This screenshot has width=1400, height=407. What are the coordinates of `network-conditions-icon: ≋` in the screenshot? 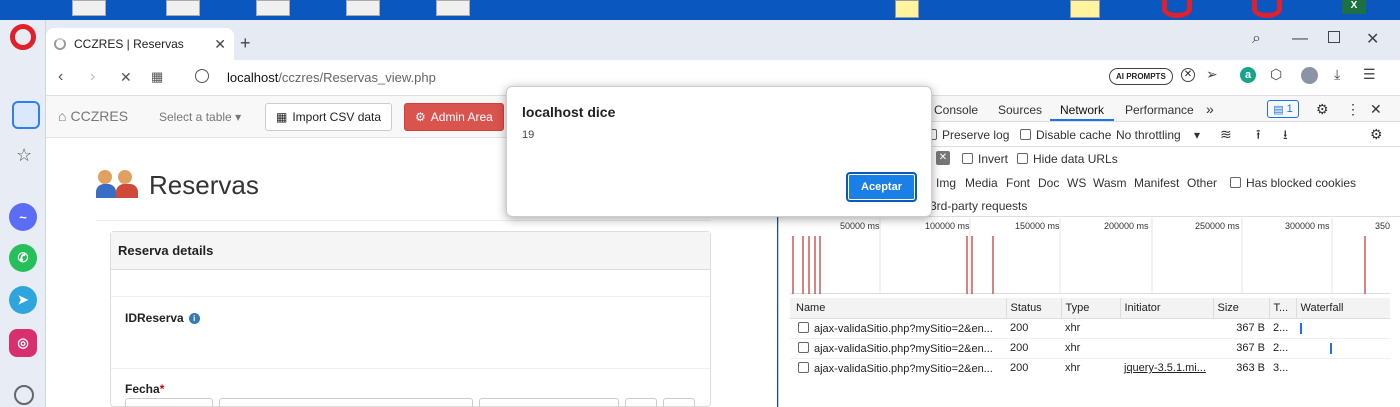 It's located at (1226, 134).